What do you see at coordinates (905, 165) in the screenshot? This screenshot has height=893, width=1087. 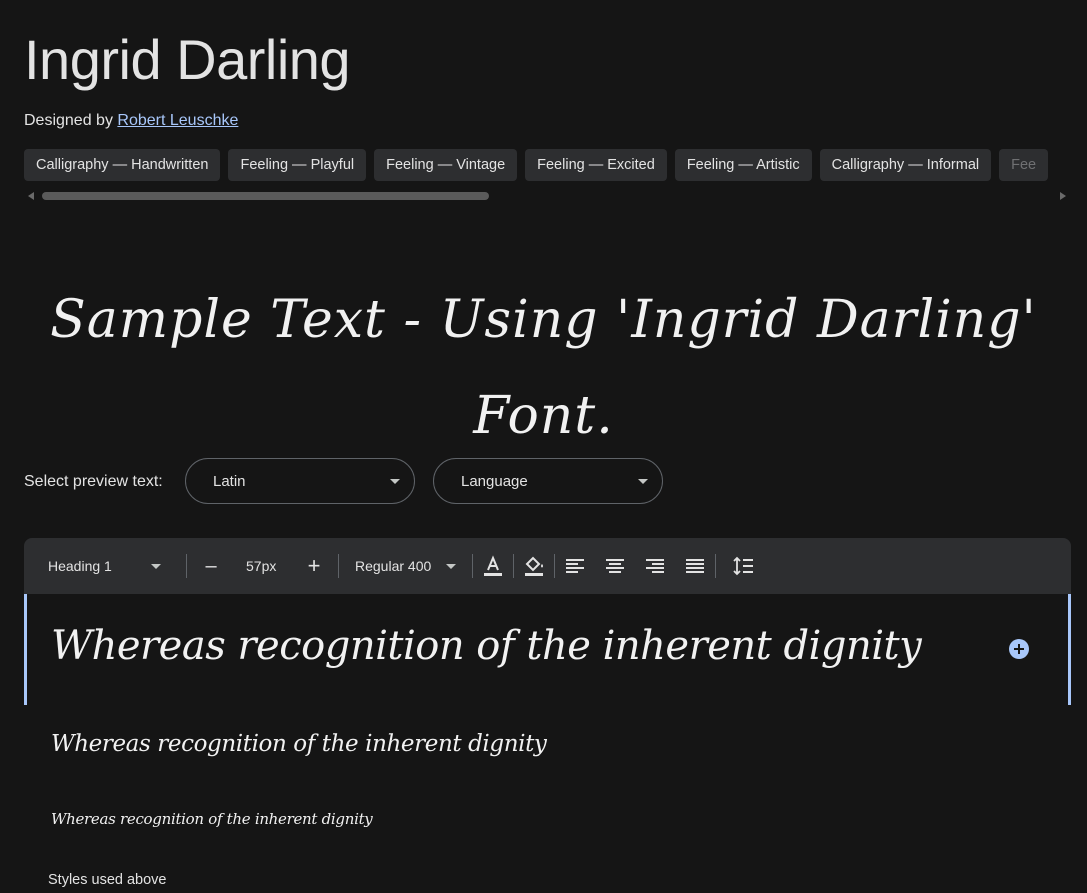 I see `tag-chip: Calligraphy — Informal` at bounding box center [905, 165].